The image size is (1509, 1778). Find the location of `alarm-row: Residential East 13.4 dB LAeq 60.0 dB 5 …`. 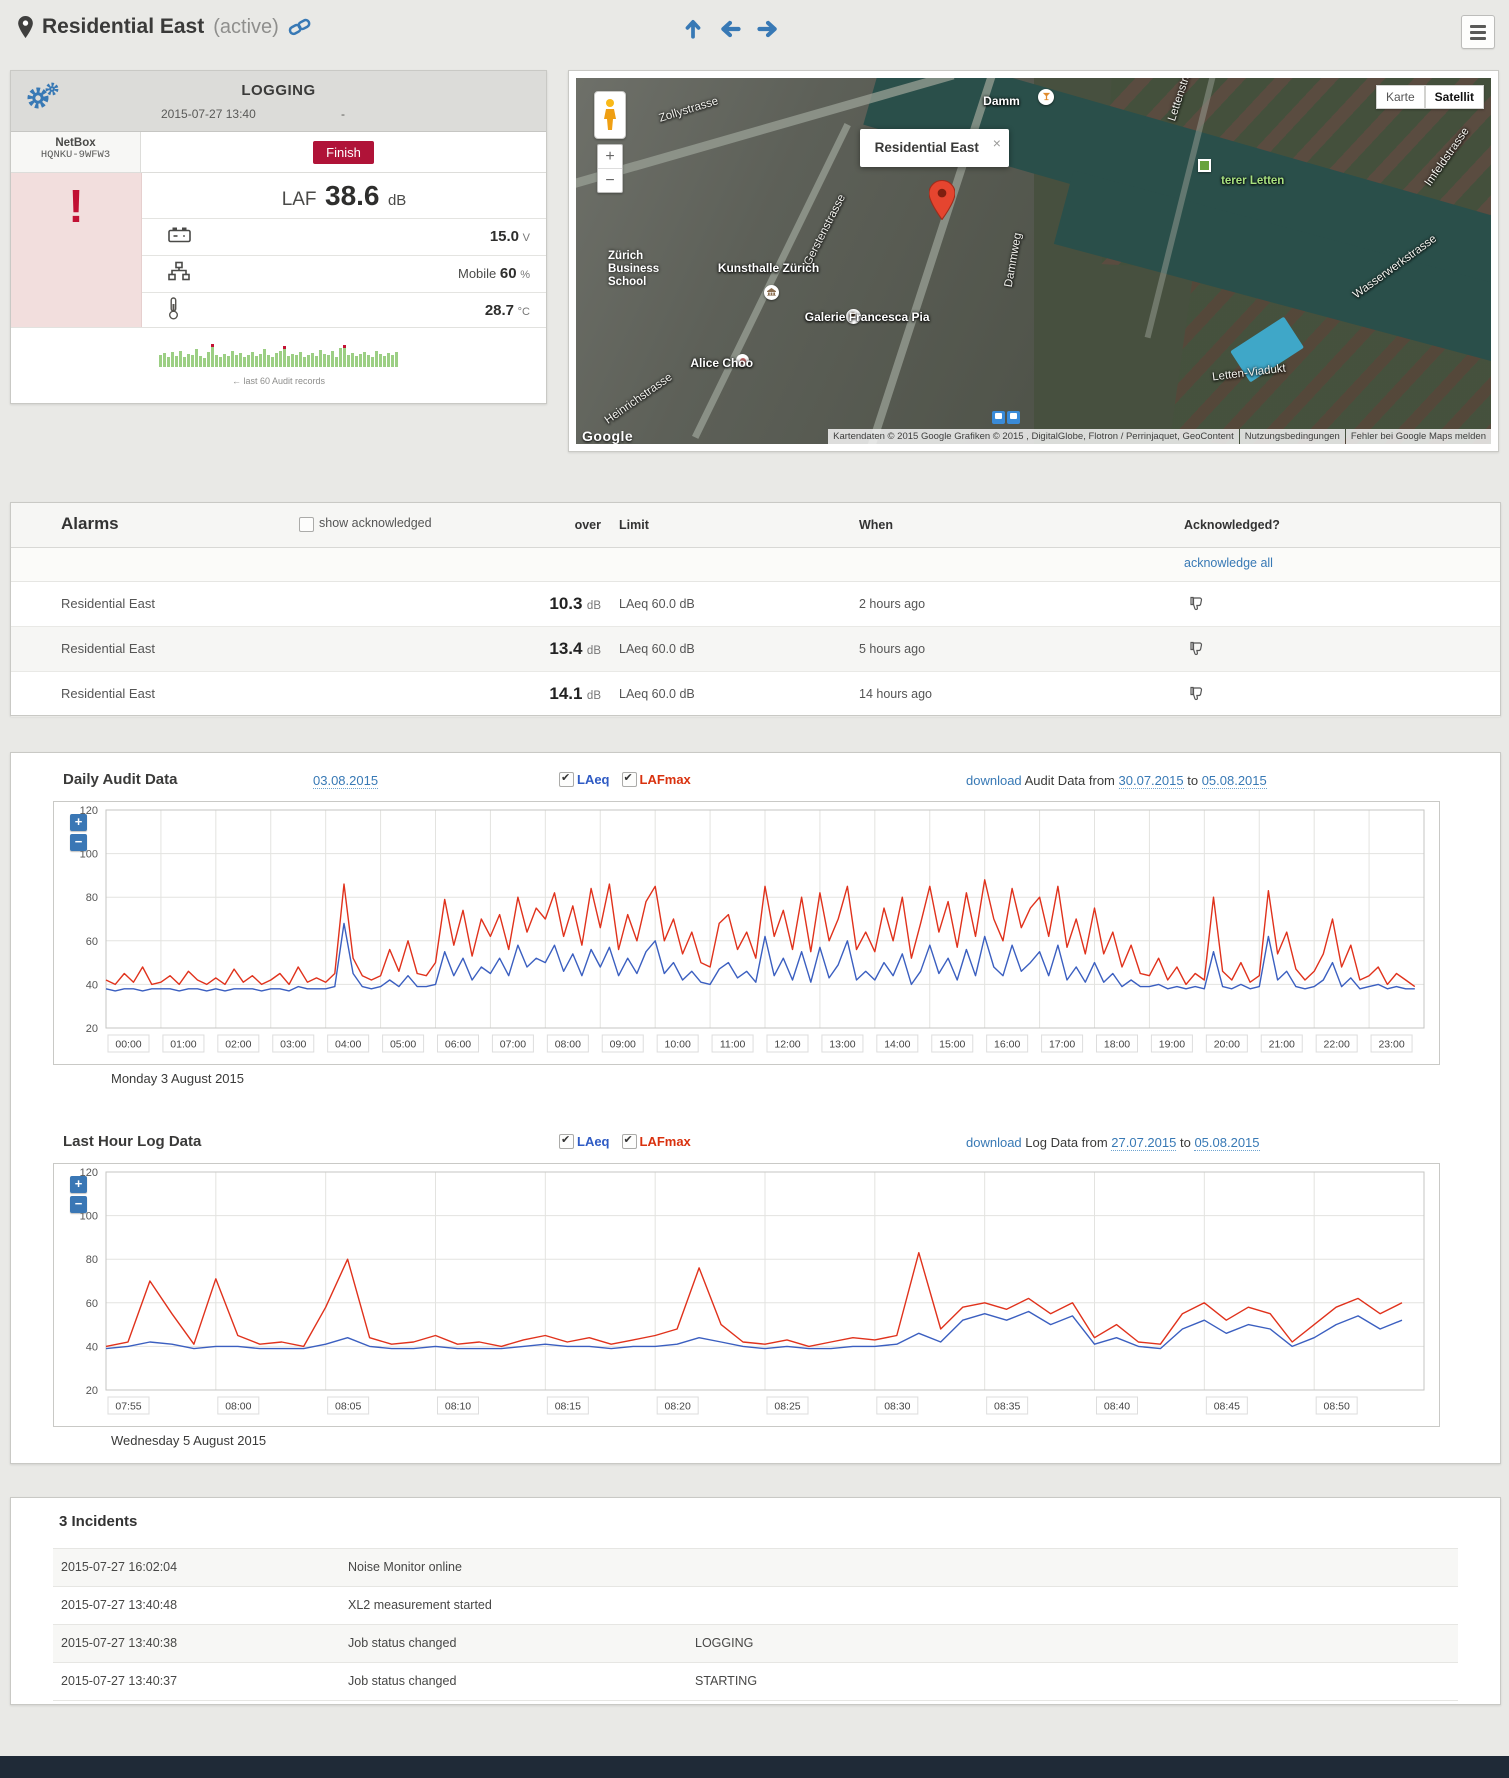

alarm-row: Residential East 13.4 dB LAeq 60.0 dB 5 … is located at coordinates (755, 649).